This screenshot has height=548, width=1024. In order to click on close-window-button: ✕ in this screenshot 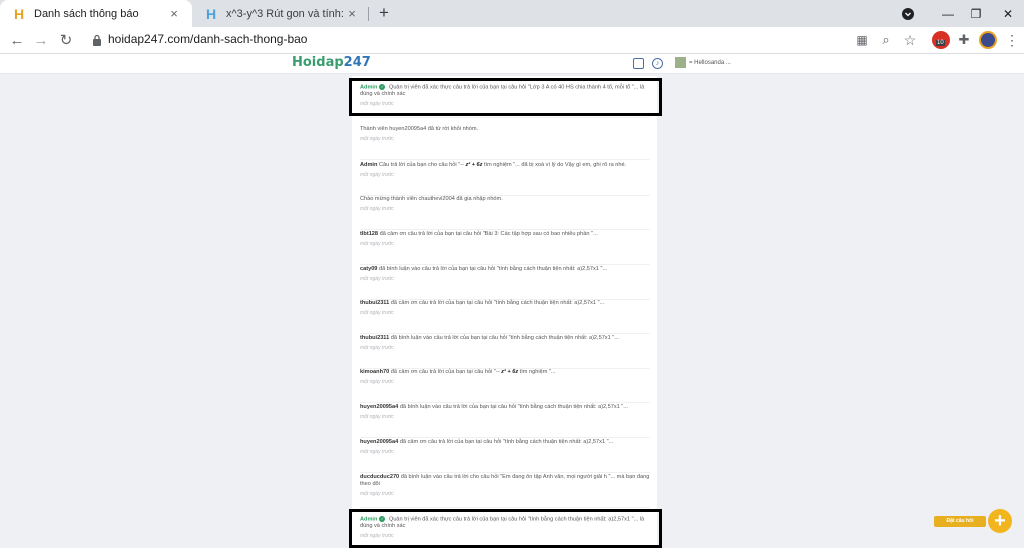, I will do `click(1008, 13)`.